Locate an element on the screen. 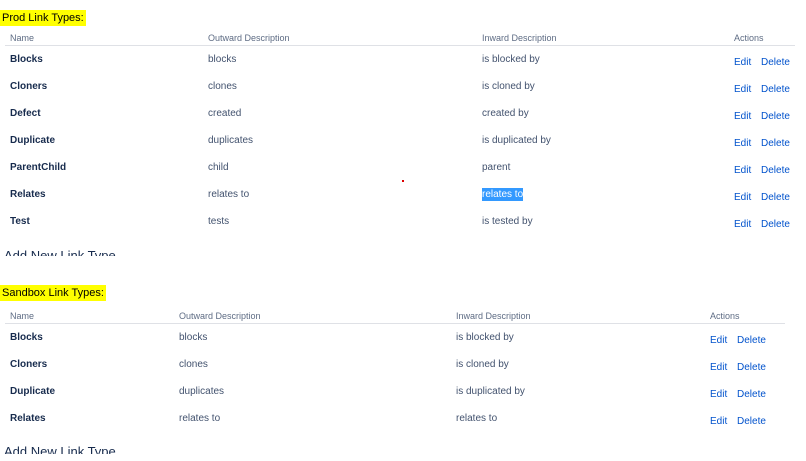 This screenshot has width=806, height=461. sandbox-header-name: Name is located at coordinates (22, 316).